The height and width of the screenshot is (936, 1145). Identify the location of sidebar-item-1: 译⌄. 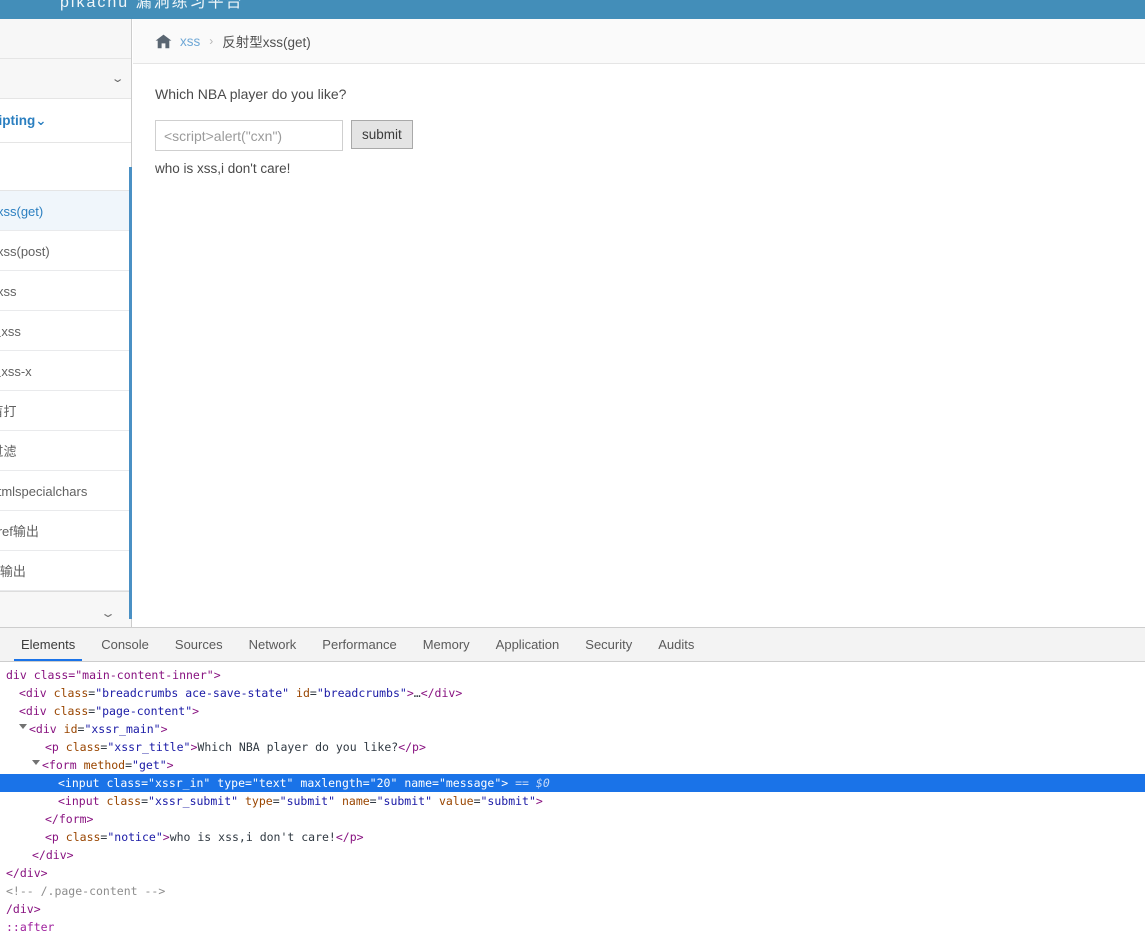
(65, 79).